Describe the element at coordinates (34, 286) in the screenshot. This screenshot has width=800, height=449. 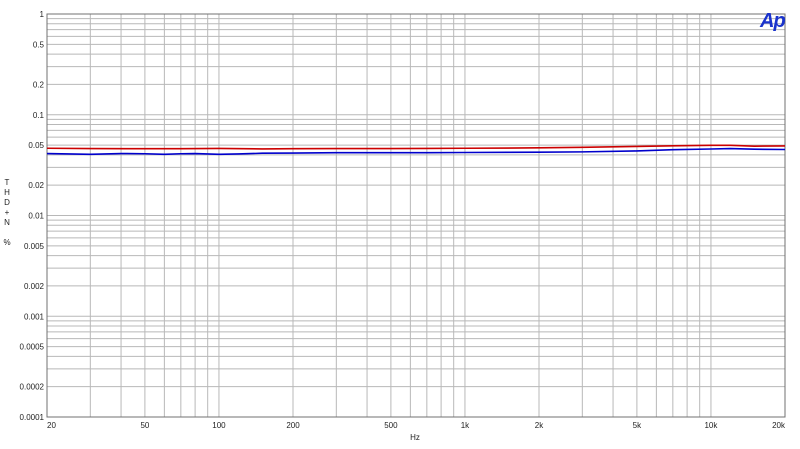
I see `y-tick-label: 0.002` at that location.